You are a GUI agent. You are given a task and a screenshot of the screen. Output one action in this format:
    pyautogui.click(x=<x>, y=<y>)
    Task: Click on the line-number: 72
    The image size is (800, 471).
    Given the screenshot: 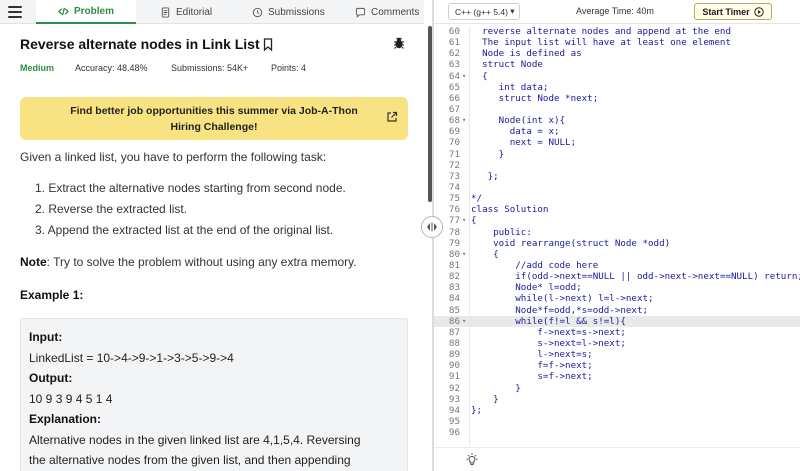 What is the action you would take?
    pyautogui.click(x=454, y=165)
    